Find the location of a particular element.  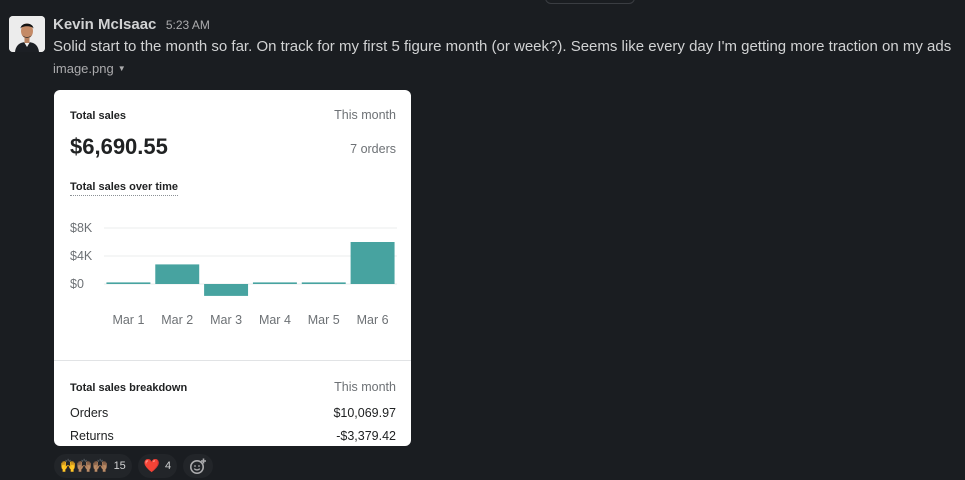

avatar is located at coordinates (27, 34).